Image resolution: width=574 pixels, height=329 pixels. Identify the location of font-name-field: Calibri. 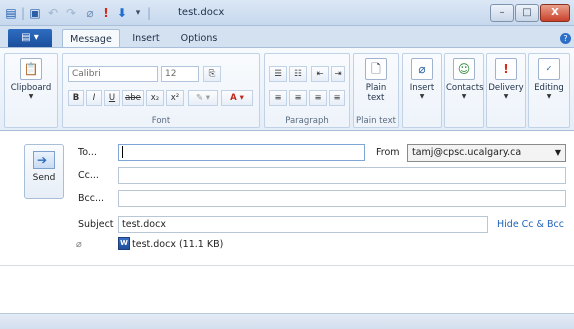
(113, 74).